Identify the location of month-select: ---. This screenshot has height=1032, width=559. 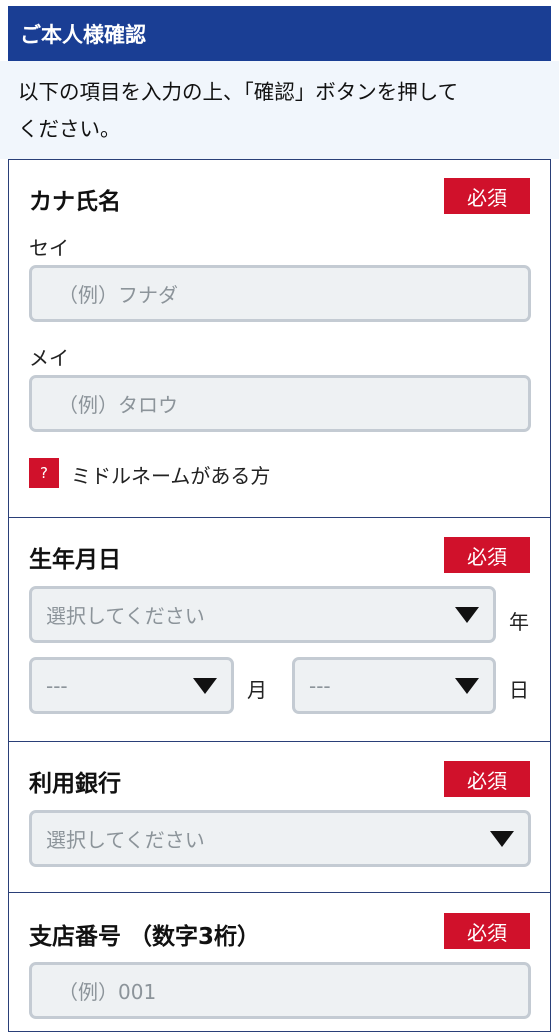
(131, 685).